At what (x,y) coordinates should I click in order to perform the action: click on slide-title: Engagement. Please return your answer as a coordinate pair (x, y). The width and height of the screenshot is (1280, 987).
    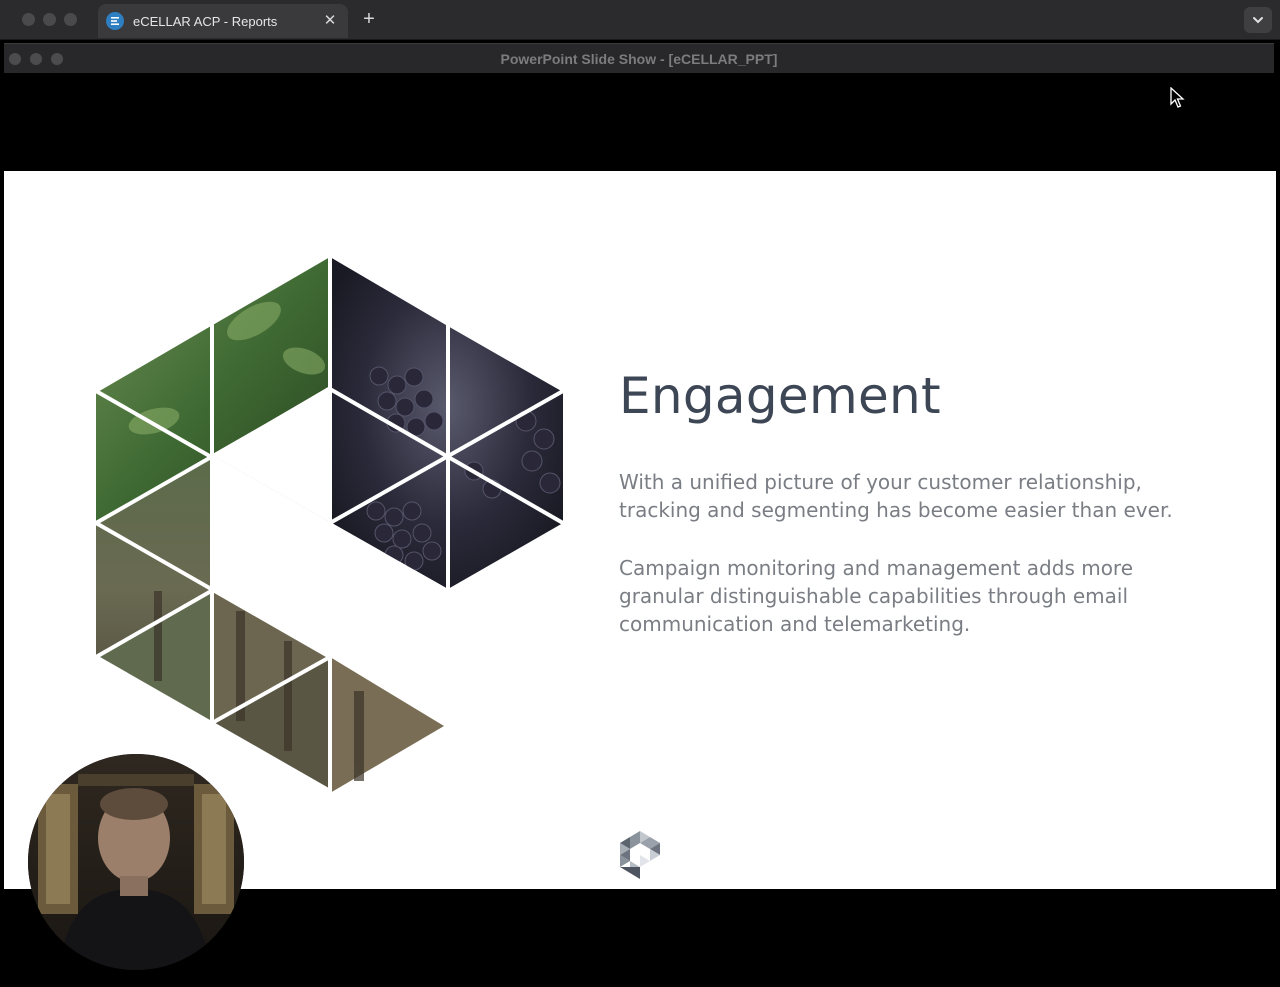
    Looking at the image, I should click on (780, 396).